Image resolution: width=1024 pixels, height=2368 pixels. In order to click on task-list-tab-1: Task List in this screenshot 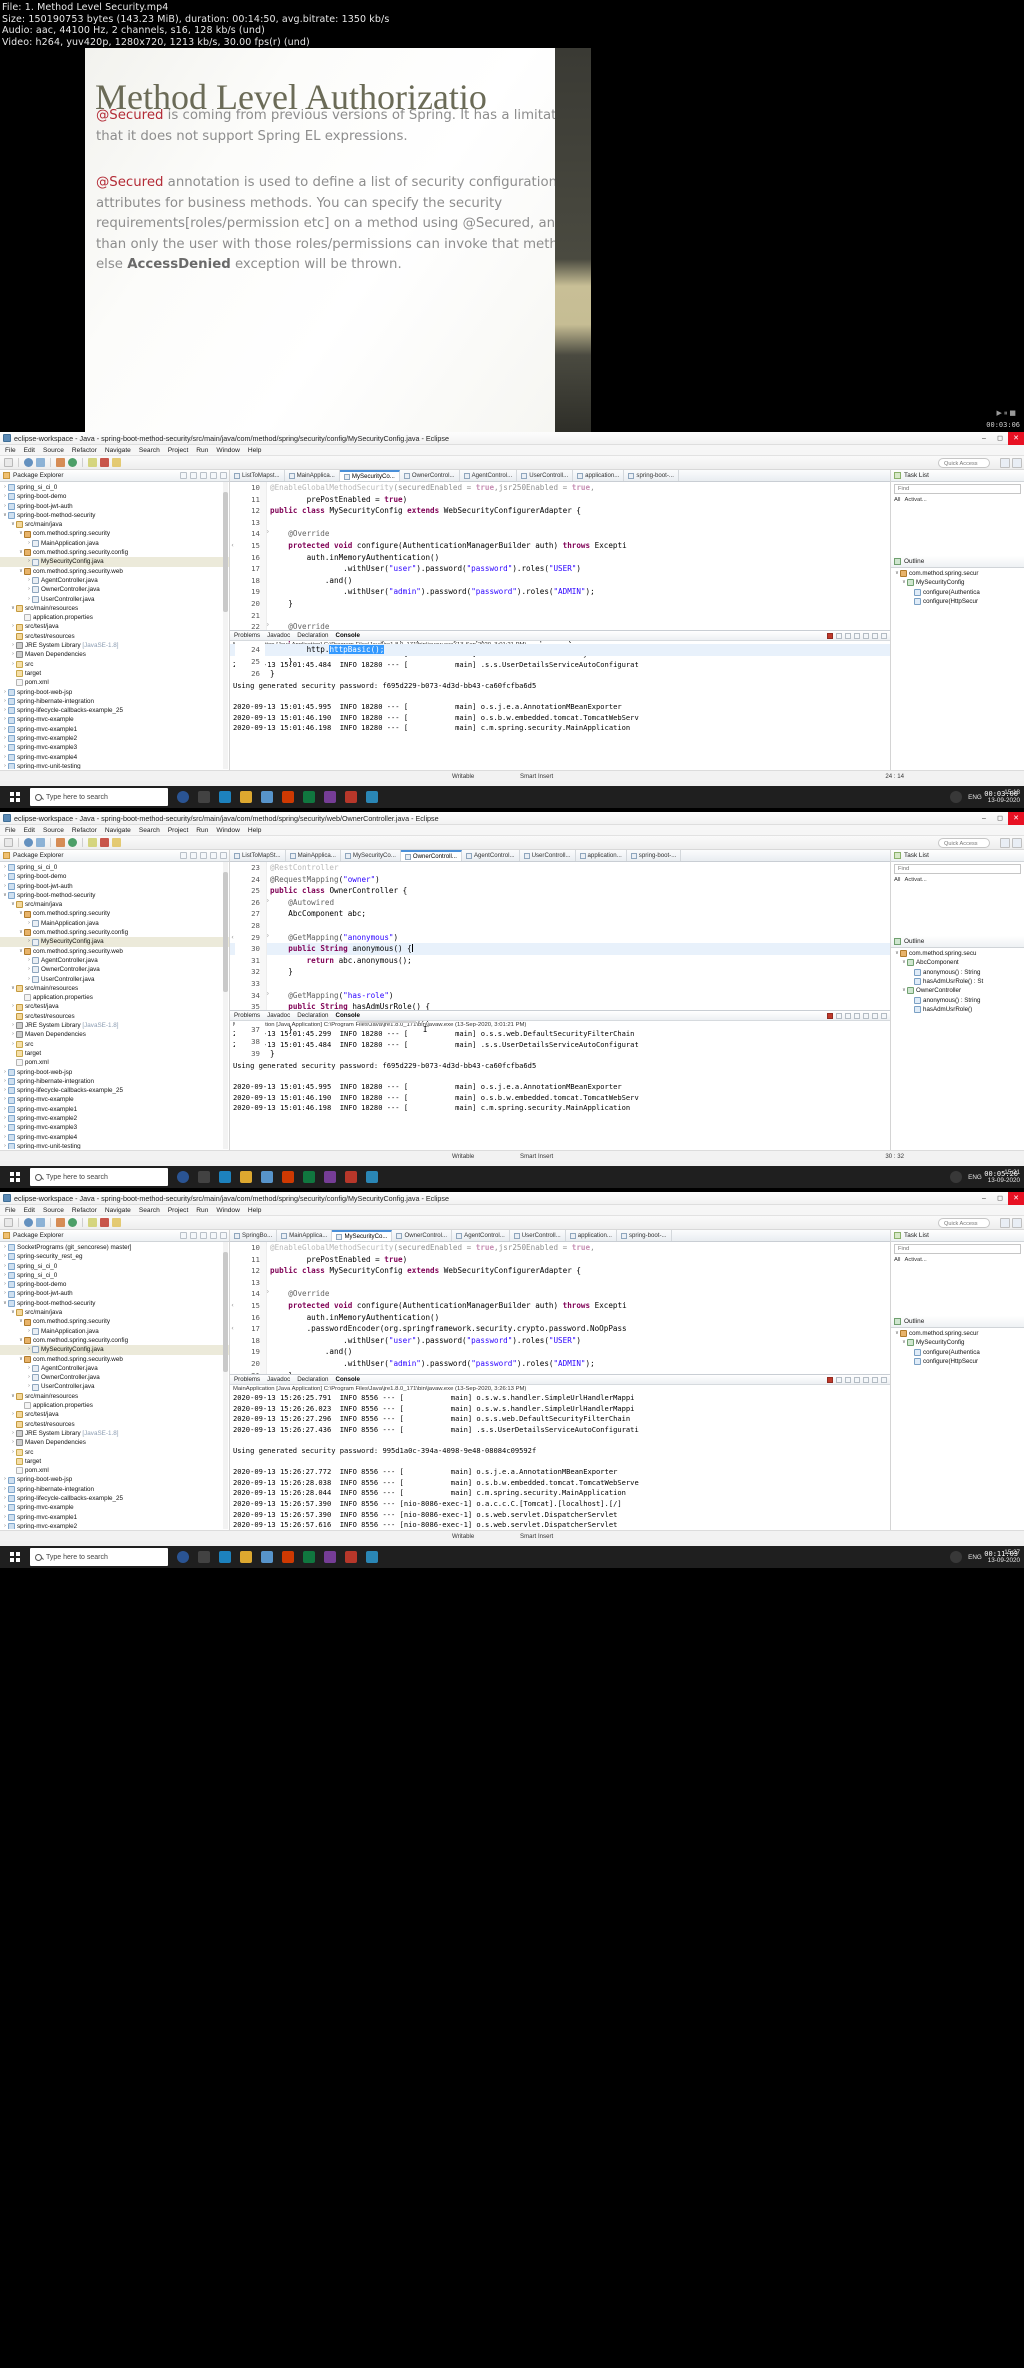, I will do `click(957, 476)`.